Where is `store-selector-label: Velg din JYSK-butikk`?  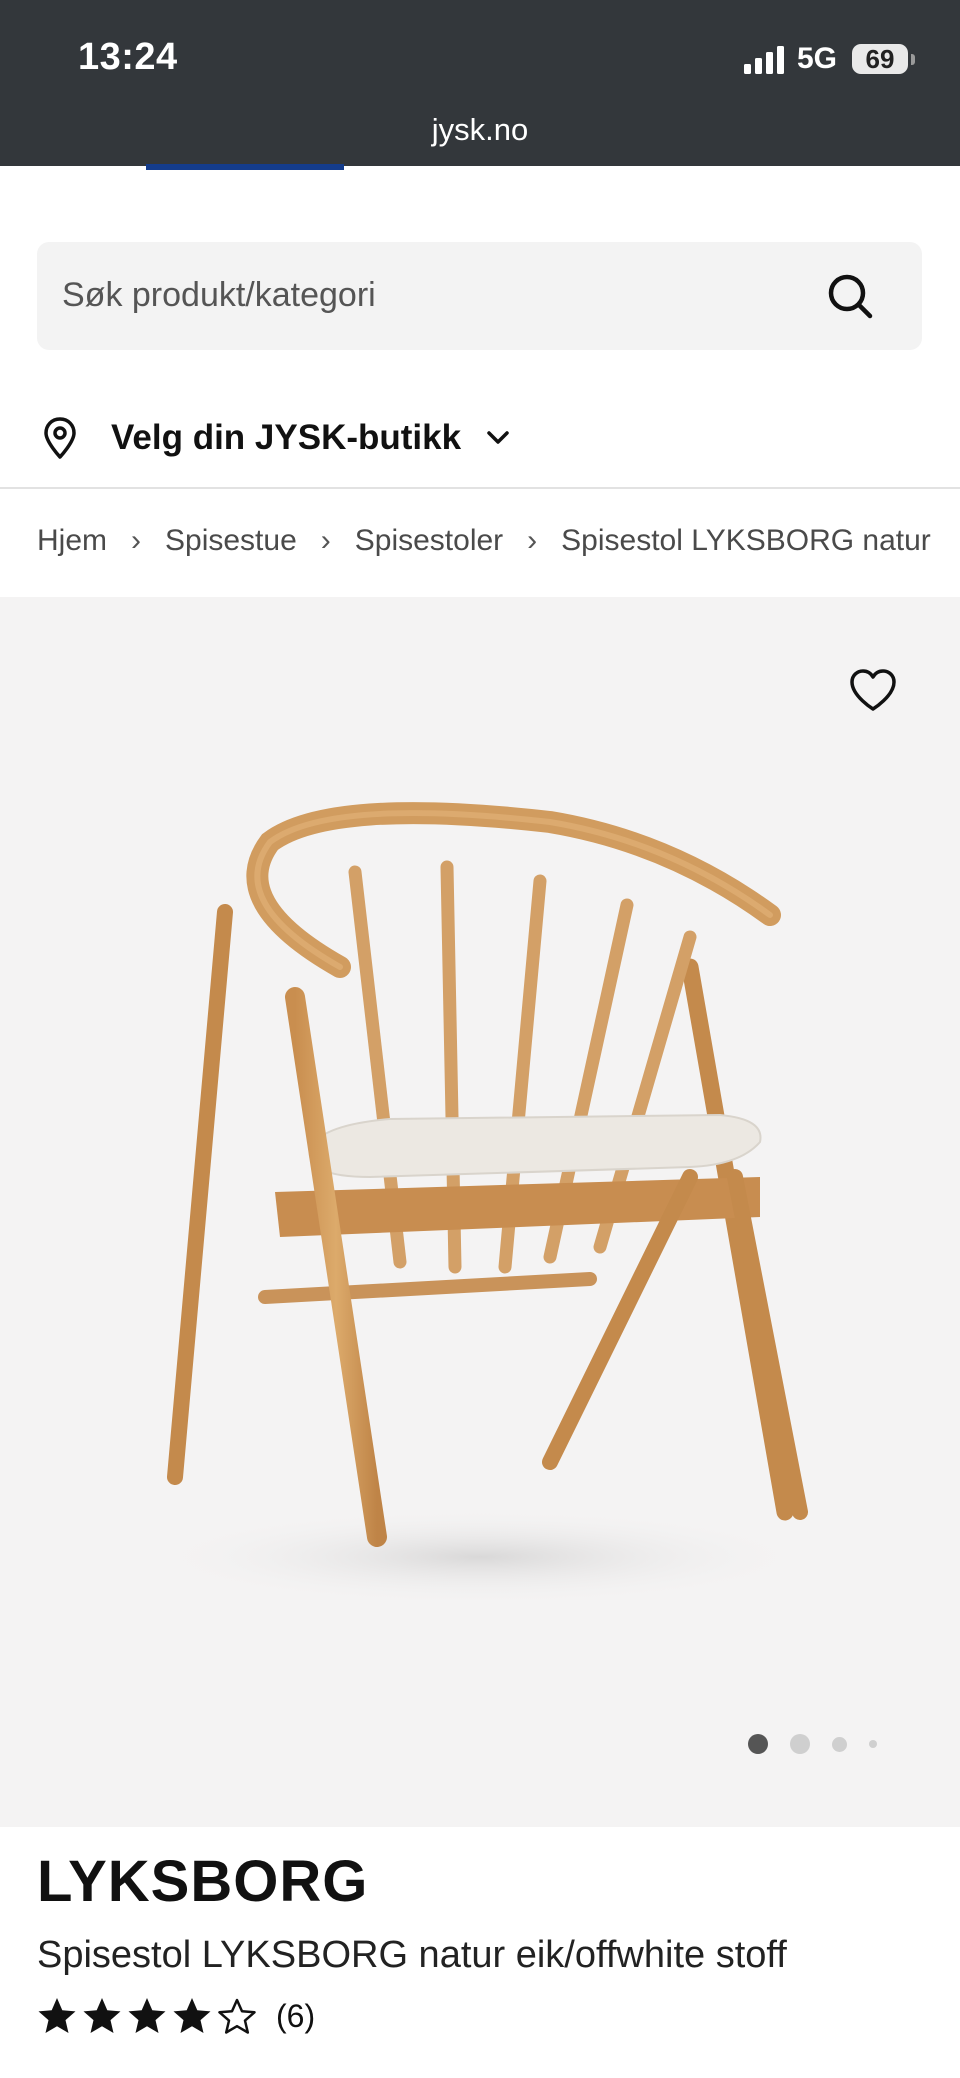
store-selector-label: Velg din JYSK-butikk is located at coordinates (286, 437).